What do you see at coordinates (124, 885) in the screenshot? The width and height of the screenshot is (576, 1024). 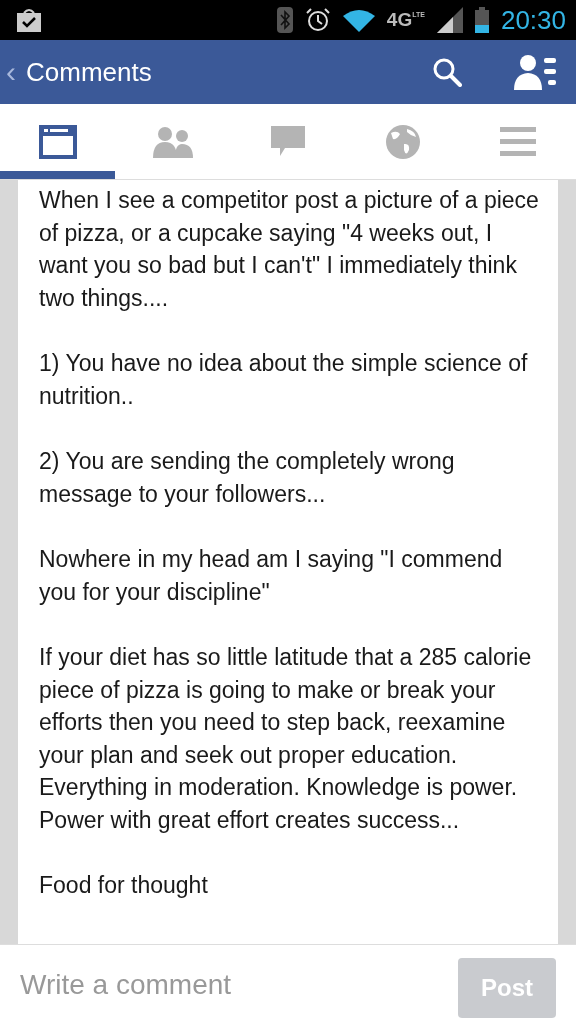 I see `comment-paragraph: Food for thought` at bounding box center [124, 885].